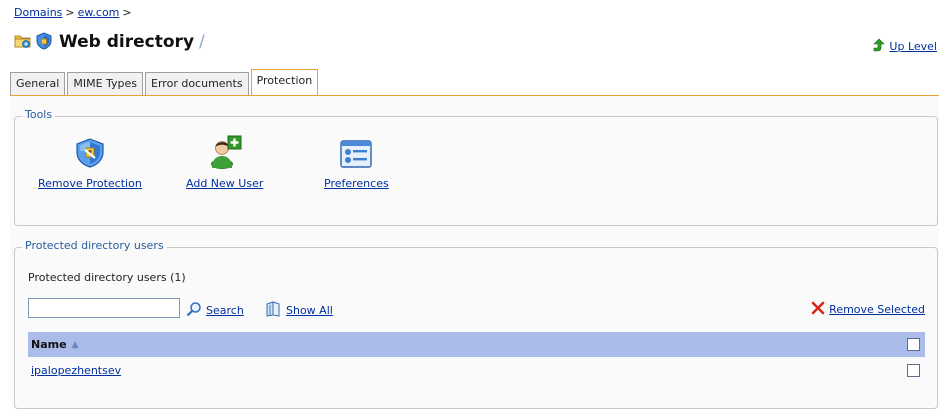  I want to click on title-suffix: /, so click(202, 42).